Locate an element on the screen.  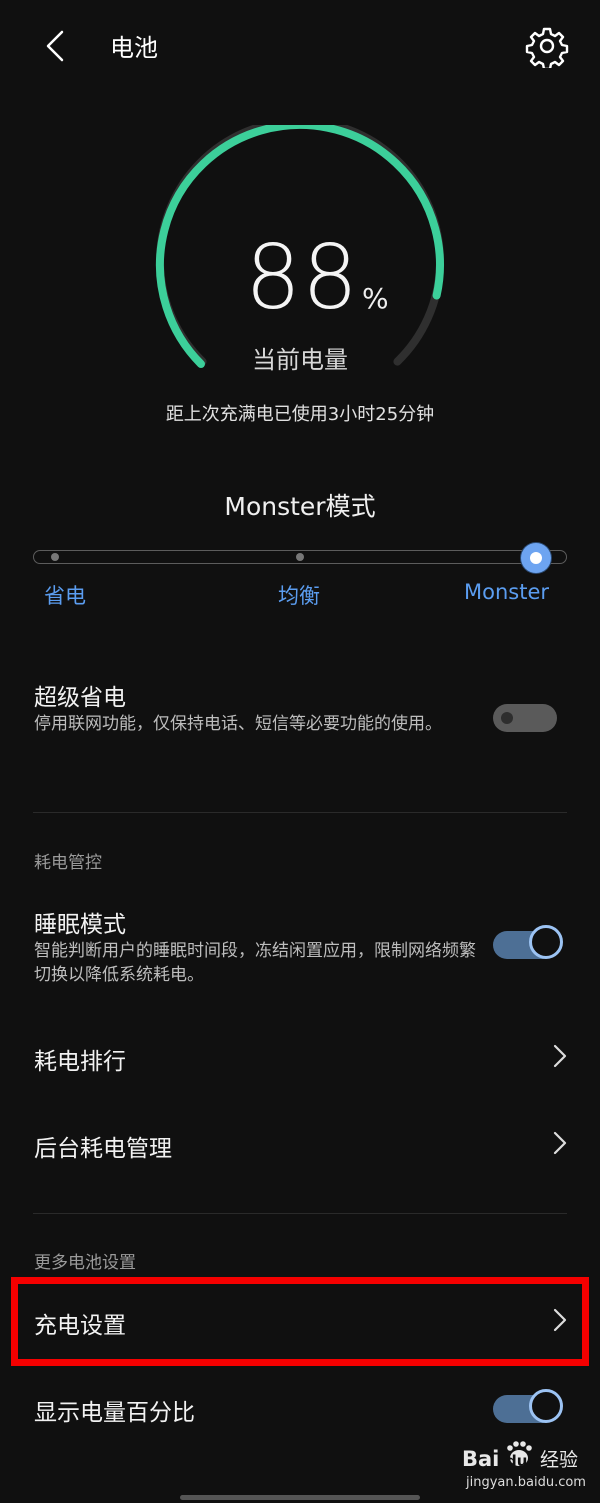
mode-title: Monster模式 is located at coordinates (300, 506).